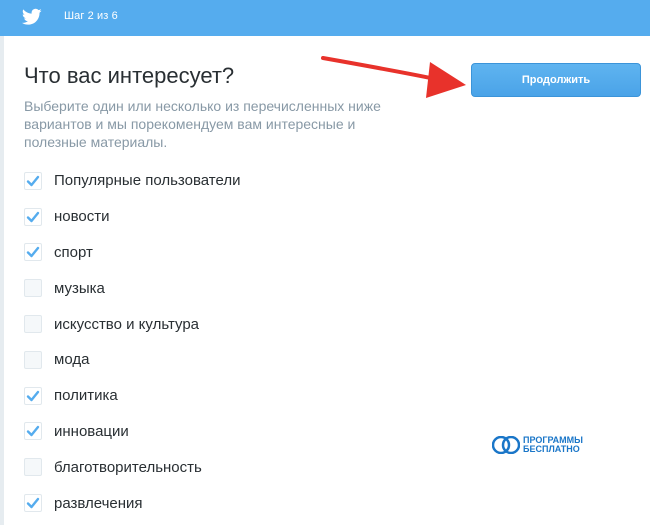  I want to click on interest-option: новости, so click(132, 217).